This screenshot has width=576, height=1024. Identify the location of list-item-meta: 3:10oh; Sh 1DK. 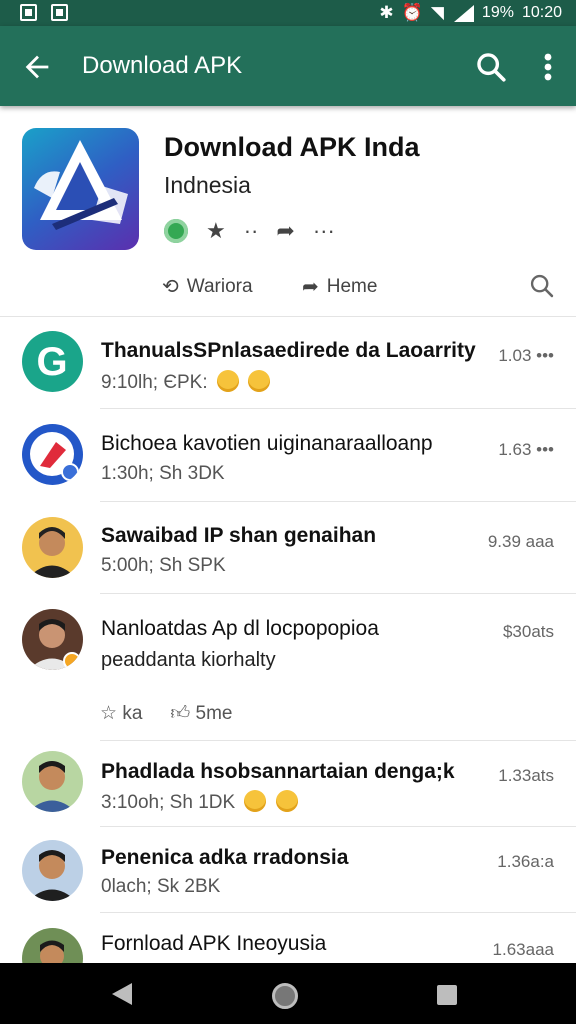
(199, 802).